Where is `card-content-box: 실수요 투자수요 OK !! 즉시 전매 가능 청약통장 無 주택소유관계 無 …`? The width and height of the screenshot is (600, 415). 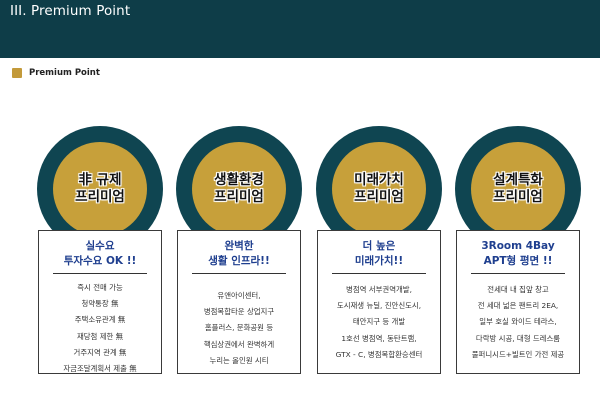
card-content-box: 실수요 투자수요 OK !! 즉시 전매 가능 청약통장 無 주택소유관계 無 … is located at coordinates (100, 302).